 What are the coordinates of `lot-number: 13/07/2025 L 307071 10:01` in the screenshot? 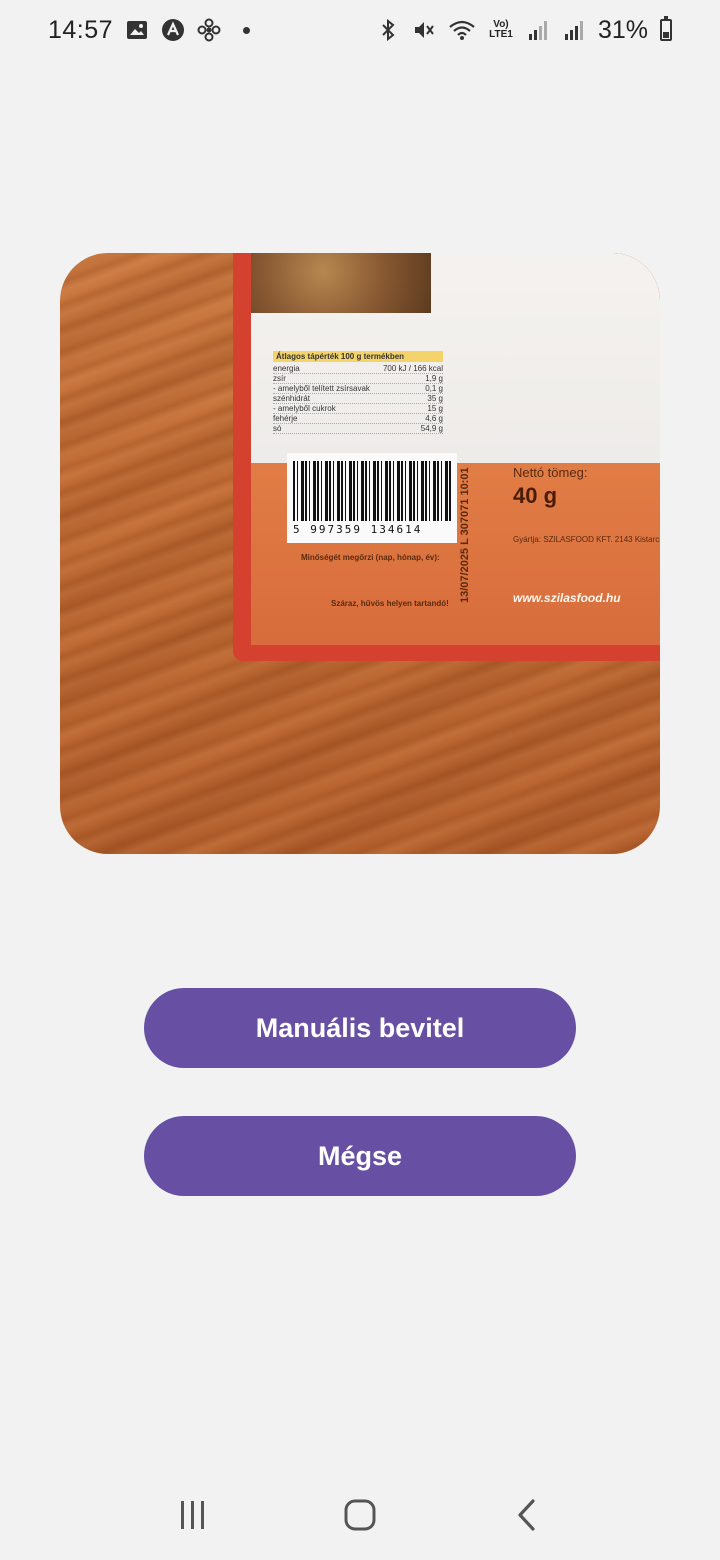 It's located at (465, 535).